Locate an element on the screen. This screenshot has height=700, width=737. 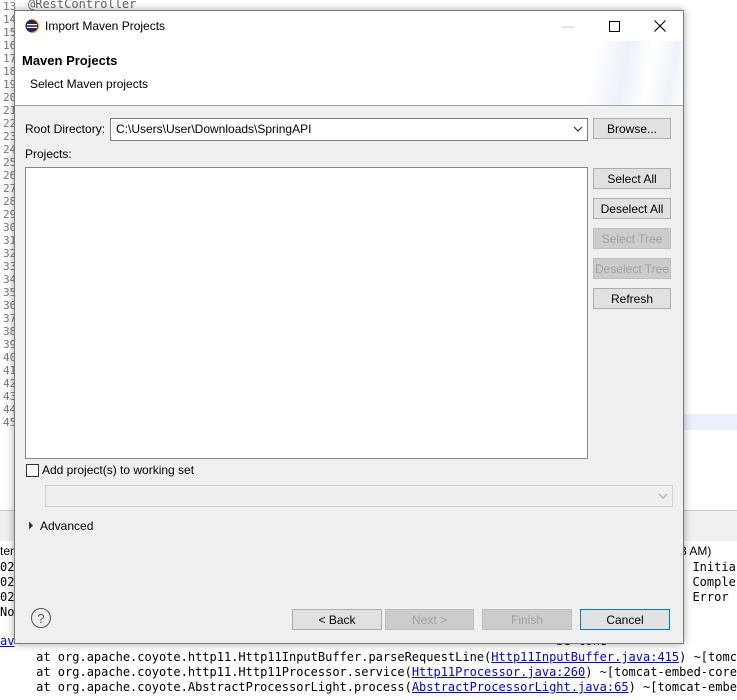
cancel-button: Cancel is located at coordinates (625, 619).